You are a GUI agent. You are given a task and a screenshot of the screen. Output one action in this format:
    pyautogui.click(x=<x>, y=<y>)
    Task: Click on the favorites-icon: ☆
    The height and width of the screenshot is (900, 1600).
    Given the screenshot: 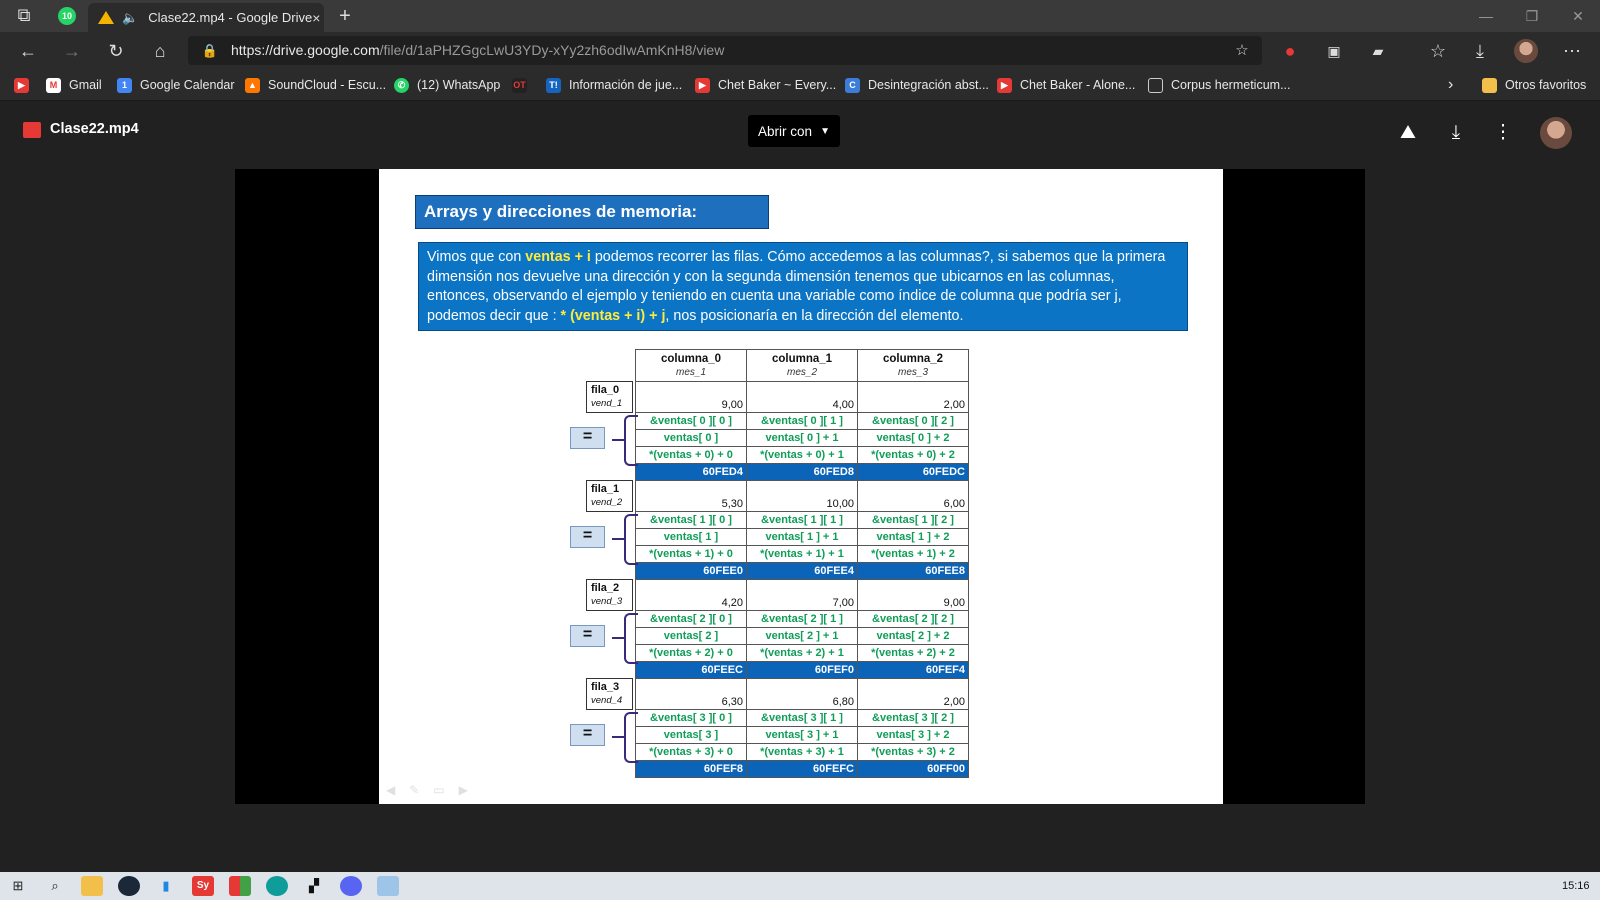 What is the action you would take?
    pyautogui.click(x=1438, y=51)
    